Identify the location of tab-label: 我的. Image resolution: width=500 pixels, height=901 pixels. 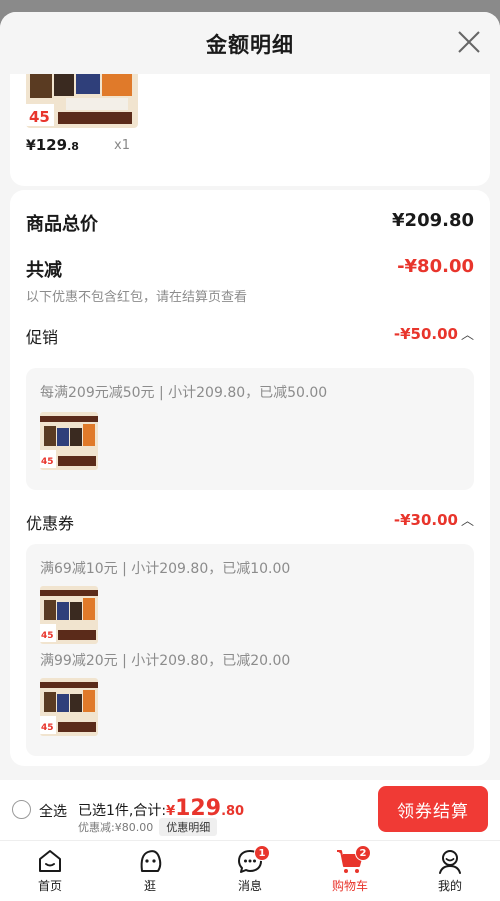
(449, 886).